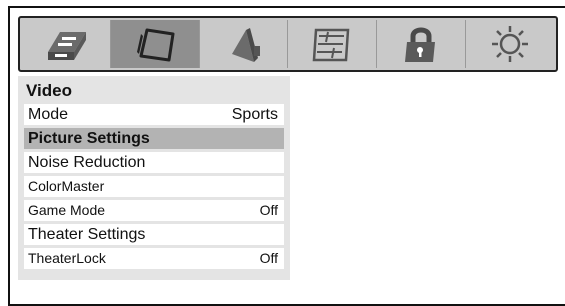 This screenshot has height=306, width=565. Describe the element at coordinates (154, 140) in the screenshot. I see `menu-item-picture-settings: Picture Settings` at that location.